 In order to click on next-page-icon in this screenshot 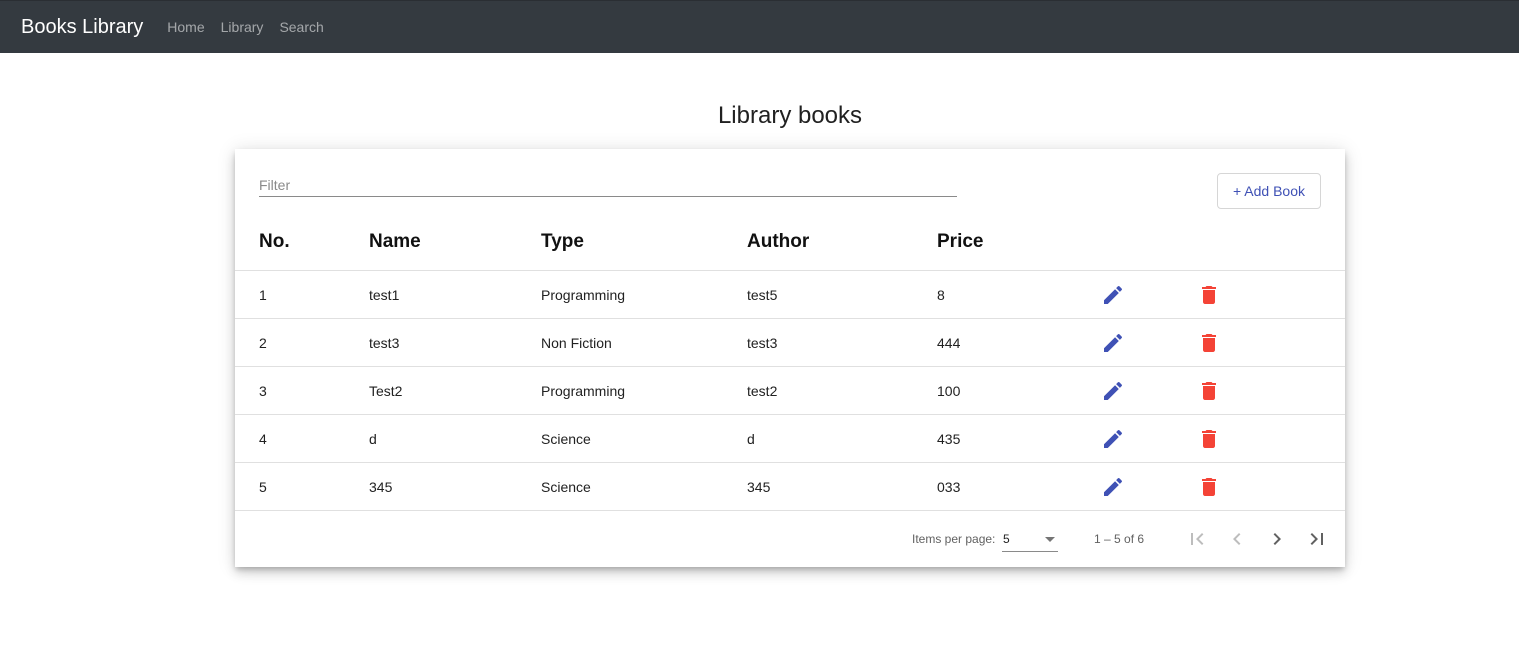, I will do `click(1277, 539)`.